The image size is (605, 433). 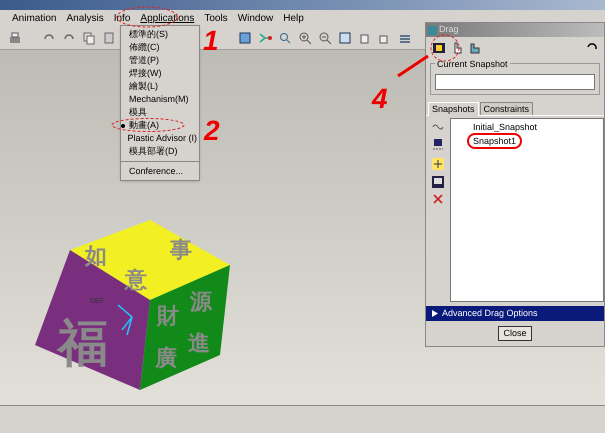 What do you see at coordinates (505, 126) in the screenshot?
I see `snapshot-item: Initial_Snapshot` at bounding box center [505, 126].